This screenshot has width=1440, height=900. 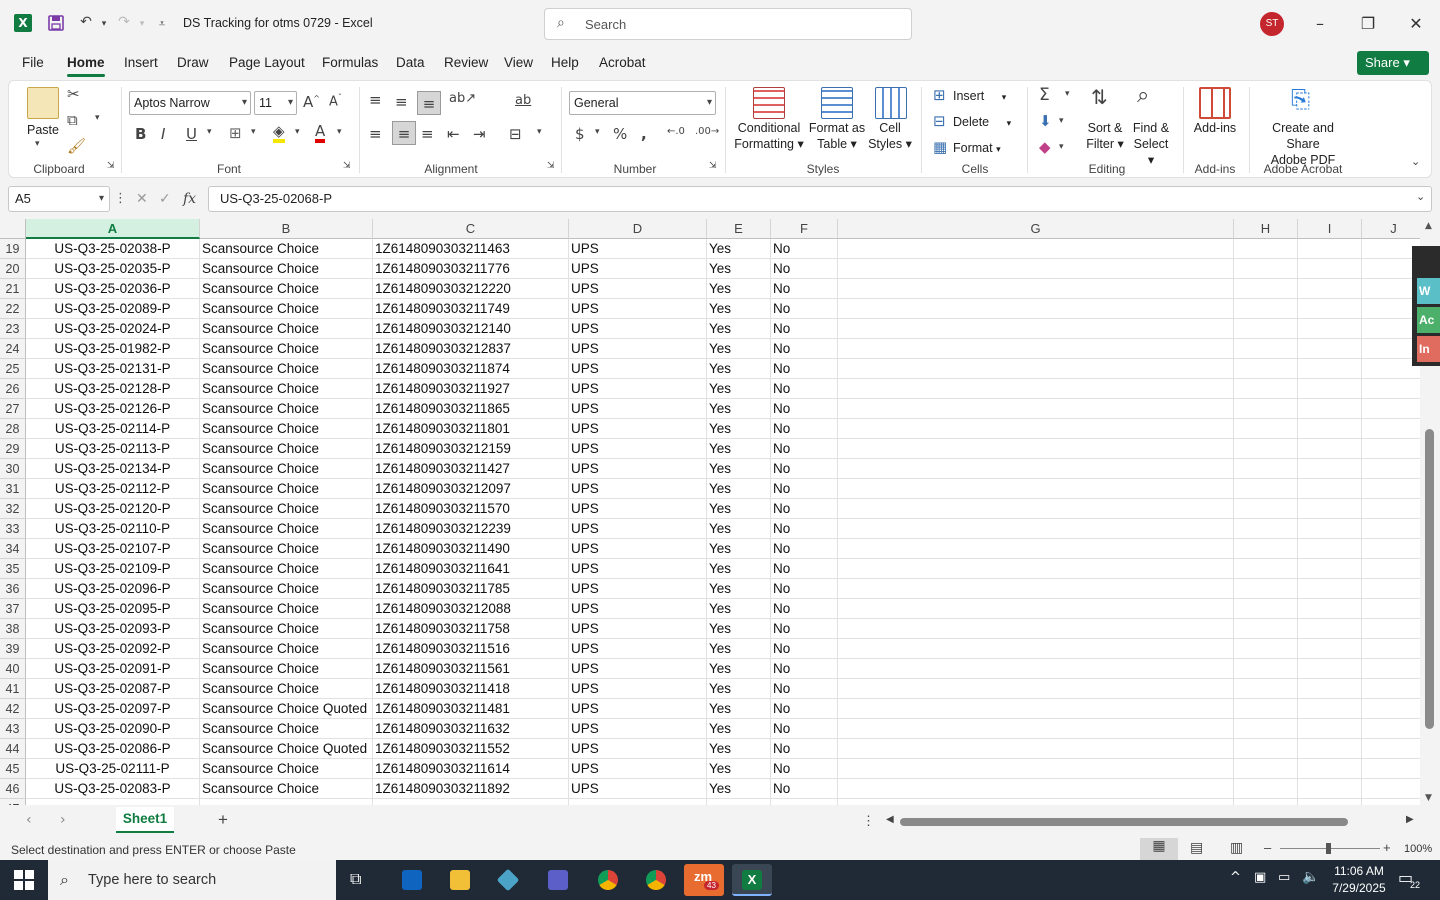 What do you see at coordinates (13, 609) in the screenshot?
I see `row-header: 37` at bounding box center [13, 609].